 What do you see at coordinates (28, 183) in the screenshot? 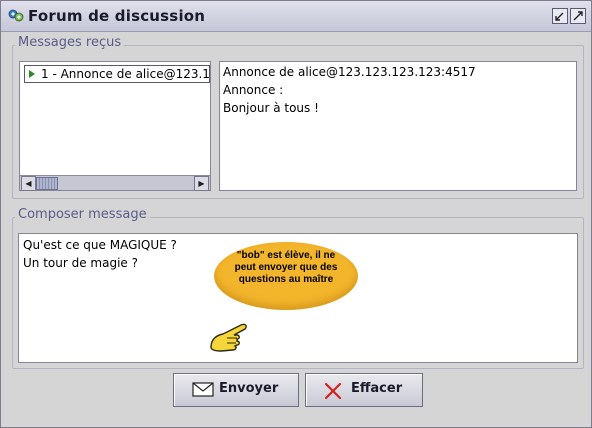
I see `arrow-left-icon: ◀` at bounding box center [28, 183].